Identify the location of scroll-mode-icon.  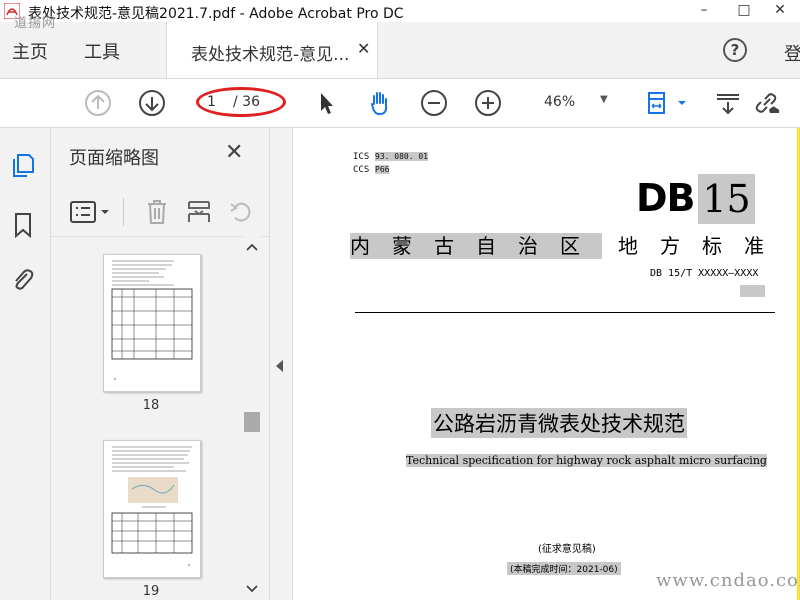
(728, 103).